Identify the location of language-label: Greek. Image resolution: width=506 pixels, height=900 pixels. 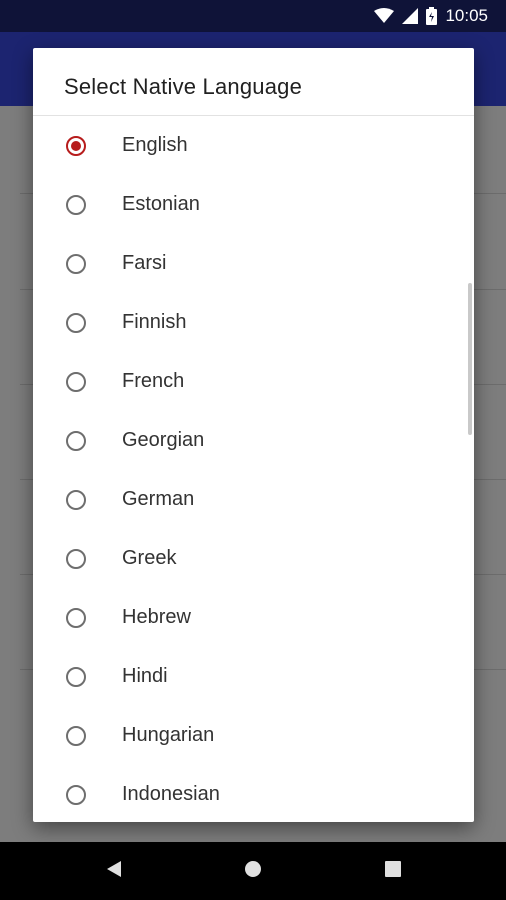
(149, 558).